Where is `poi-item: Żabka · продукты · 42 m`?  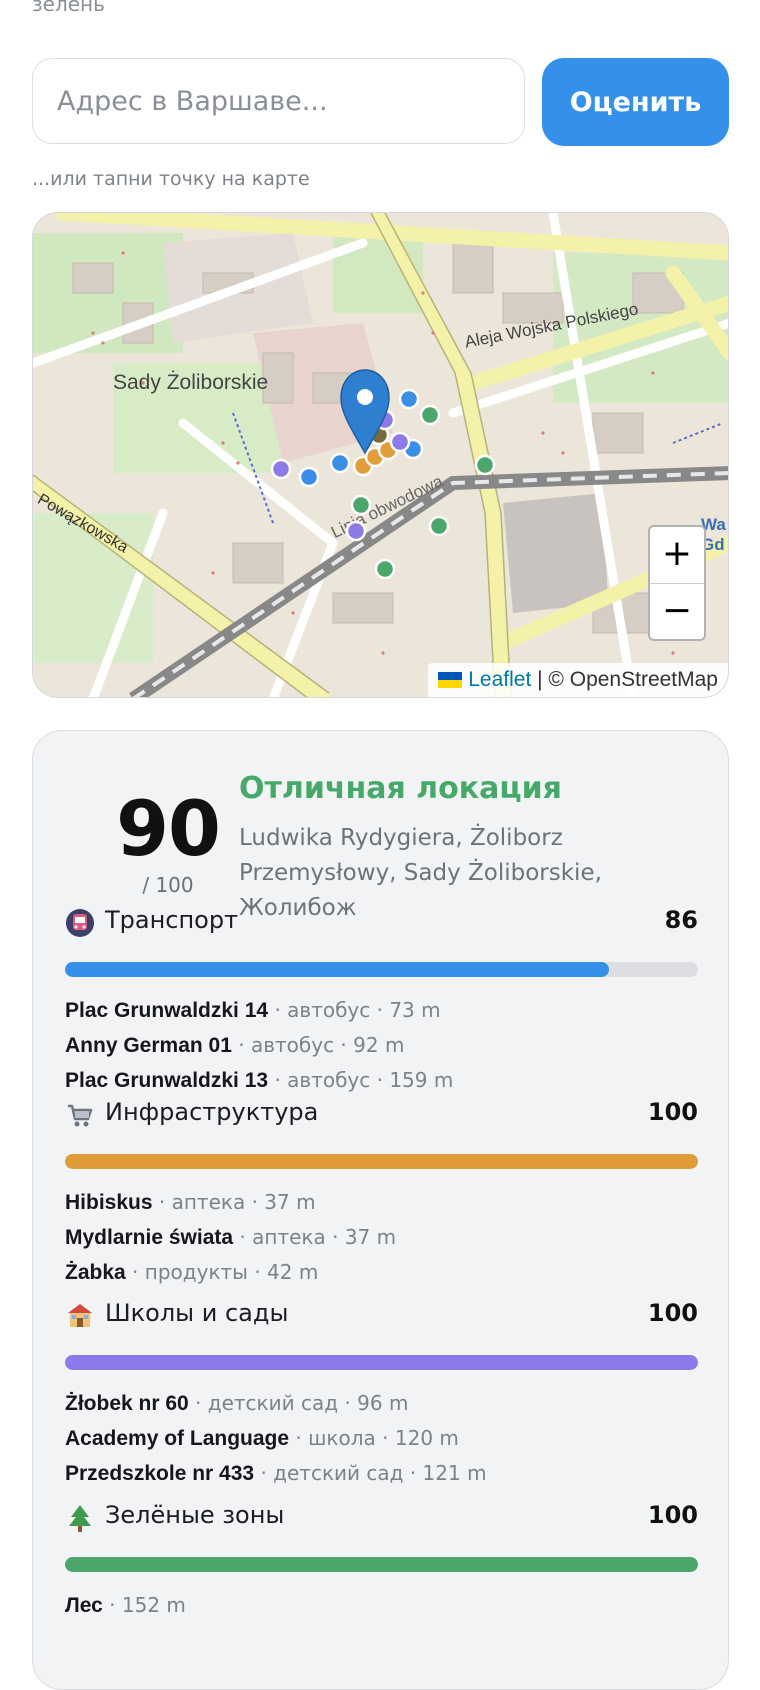 poi-item: Żabka · продукты · 42 m is located at coordinates (230, 1277).